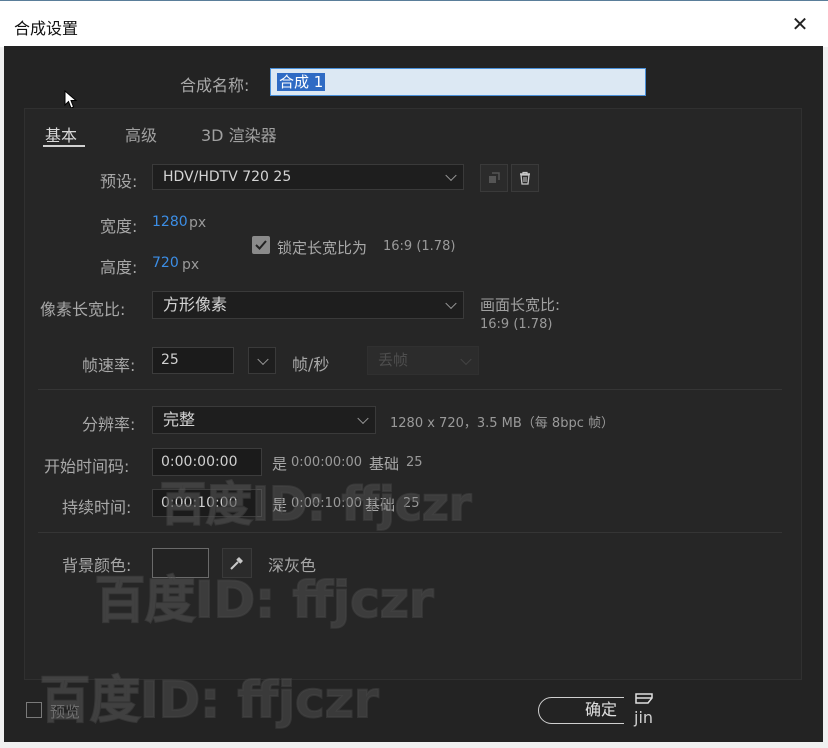 The height and width of the screenshot is (748, 828). I want to click on duration-base-label: 基础, so click(380, 505).